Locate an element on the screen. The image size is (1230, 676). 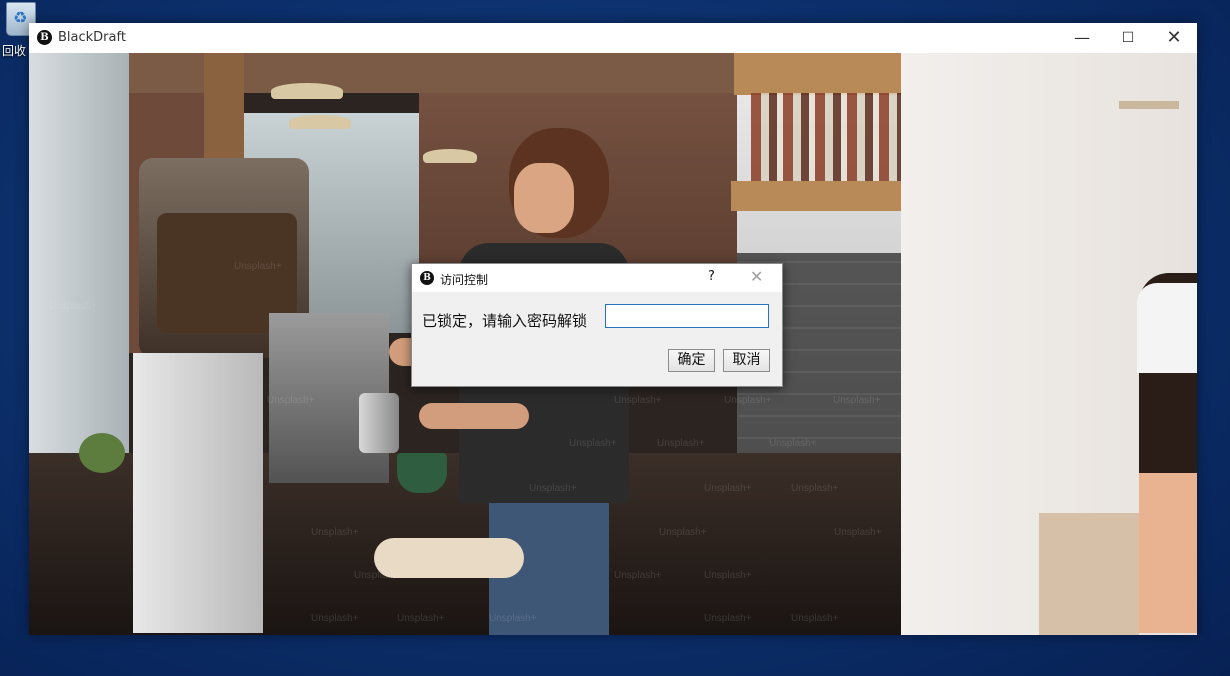
app-logo-icon: B is located at coordinates (44, 37).